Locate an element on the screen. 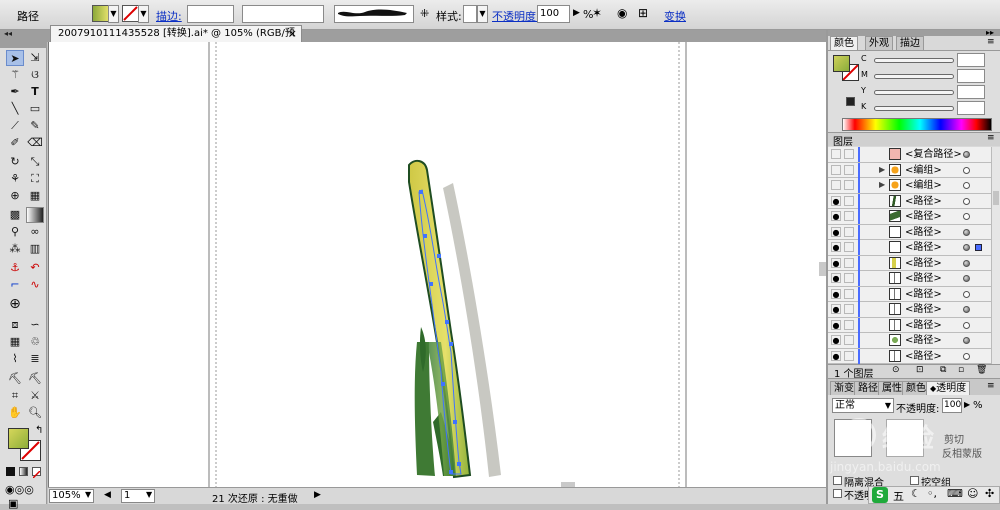 Image resolution: width=1000 pixels, height=510 pixels. ime-toolbar: S 五 ☾ ◦, ⌨ ☺ ✣ is located at coordinates (934, 495).